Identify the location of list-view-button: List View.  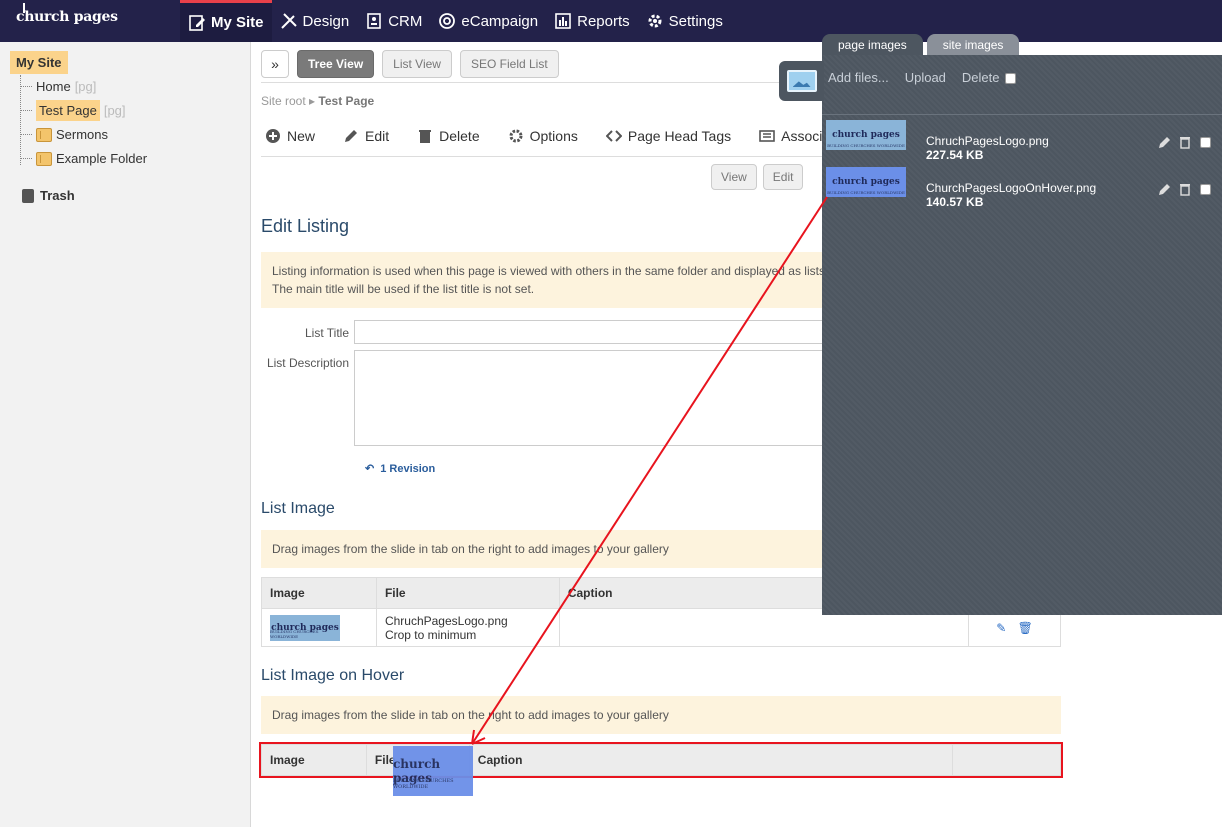
(417, 64).